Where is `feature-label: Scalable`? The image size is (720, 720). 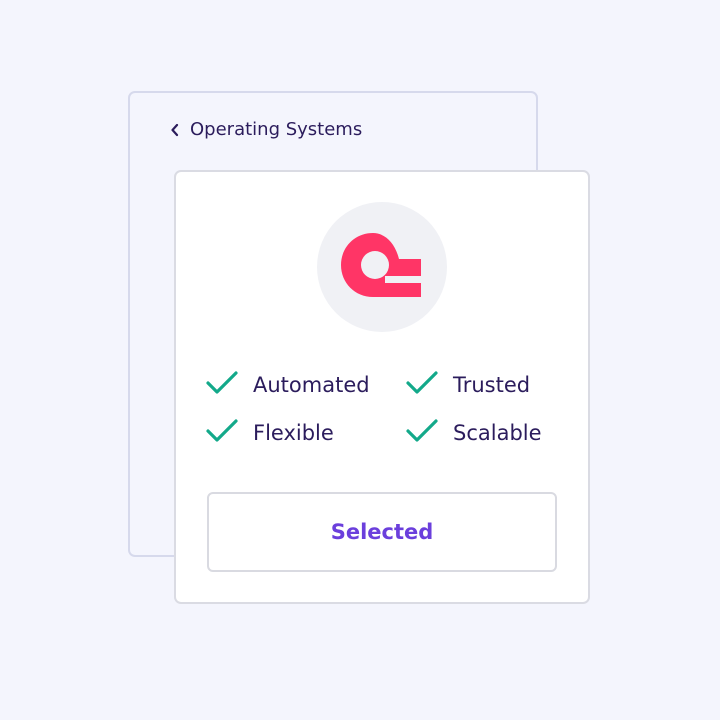
feature-label: Scalable is located at coordinates (497, 433).